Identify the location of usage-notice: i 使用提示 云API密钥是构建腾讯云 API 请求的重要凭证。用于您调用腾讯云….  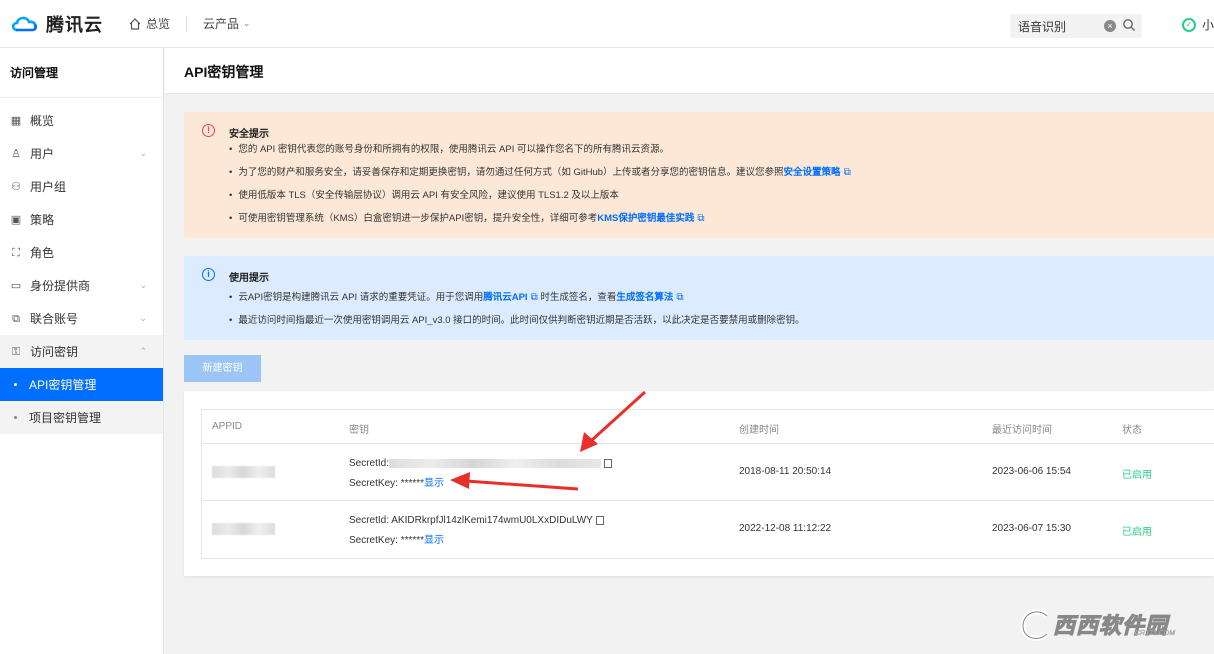
(699, 298).